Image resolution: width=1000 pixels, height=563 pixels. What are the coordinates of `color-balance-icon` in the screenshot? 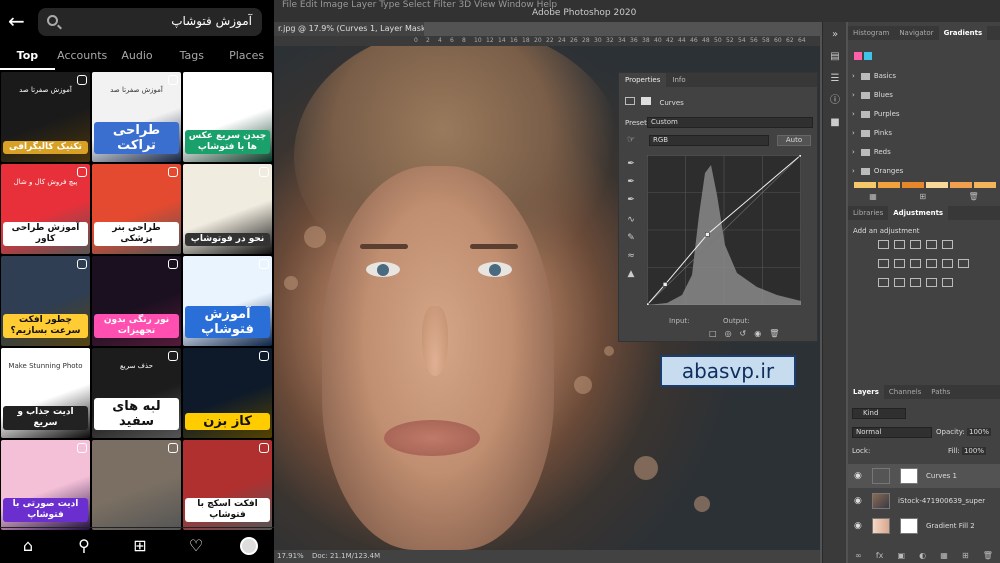 It's located at (899, 263).